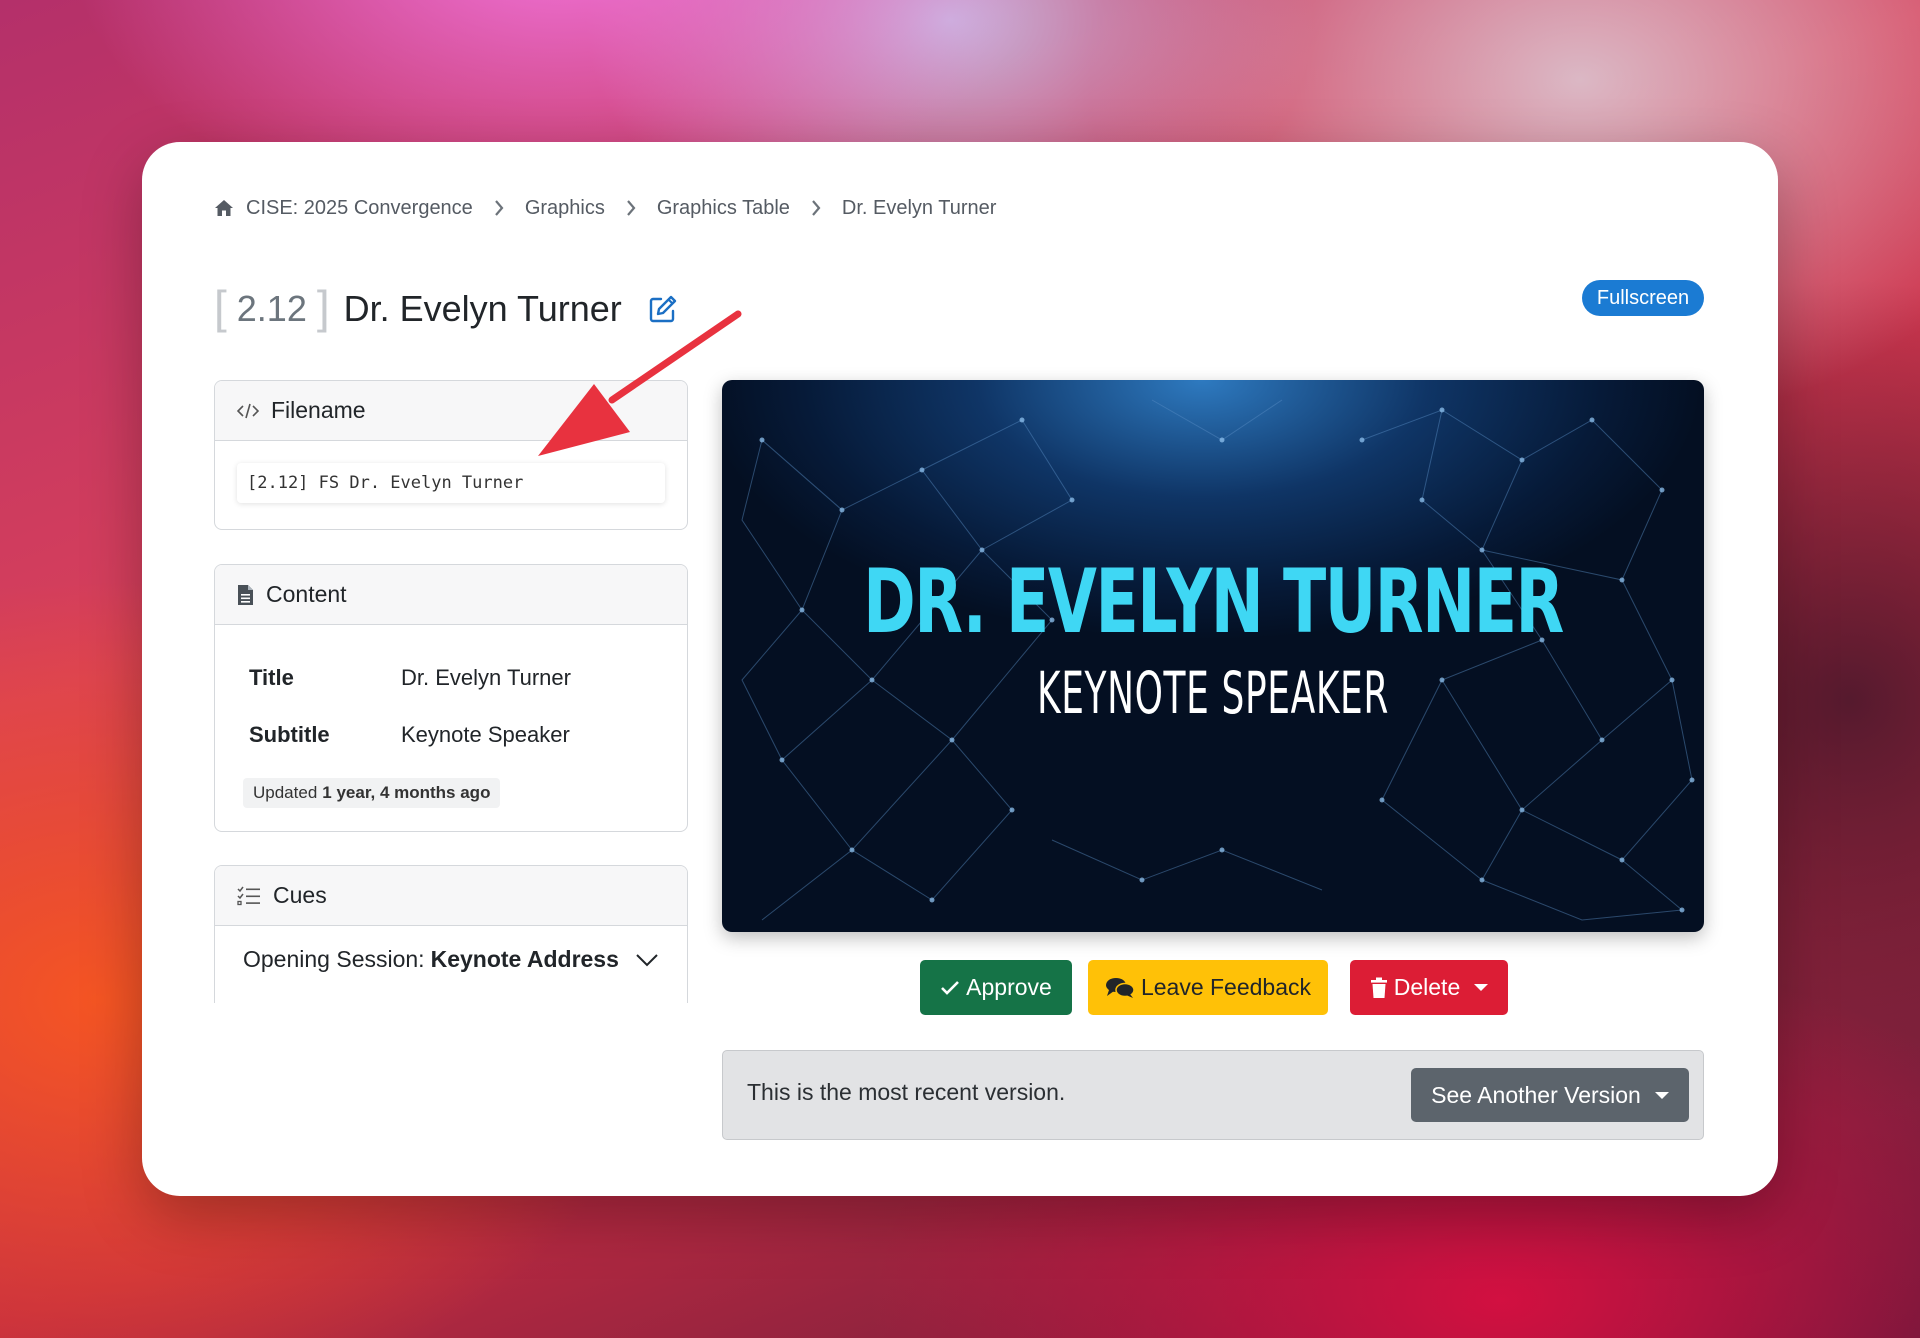 Image resolution: width=1920 pixels, height=1338 pixels. I want to click on field-value: Keynote Speaker, so click(485, 734).